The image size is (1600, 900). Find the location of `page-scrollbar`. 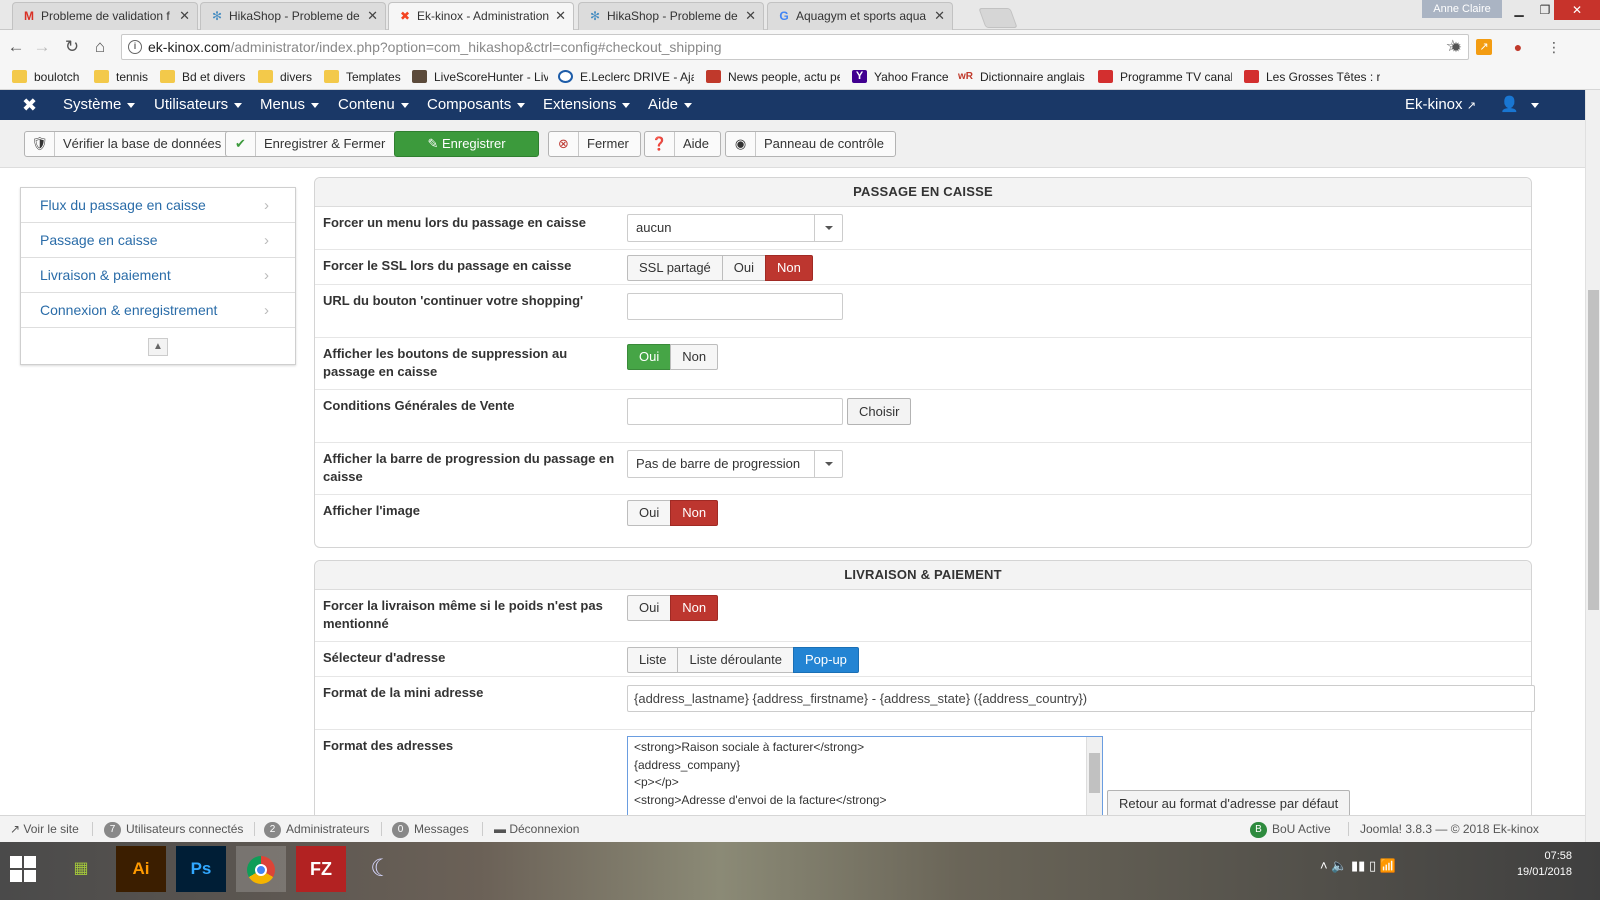

page-scrollbar is located at coordinates (1592, 466).